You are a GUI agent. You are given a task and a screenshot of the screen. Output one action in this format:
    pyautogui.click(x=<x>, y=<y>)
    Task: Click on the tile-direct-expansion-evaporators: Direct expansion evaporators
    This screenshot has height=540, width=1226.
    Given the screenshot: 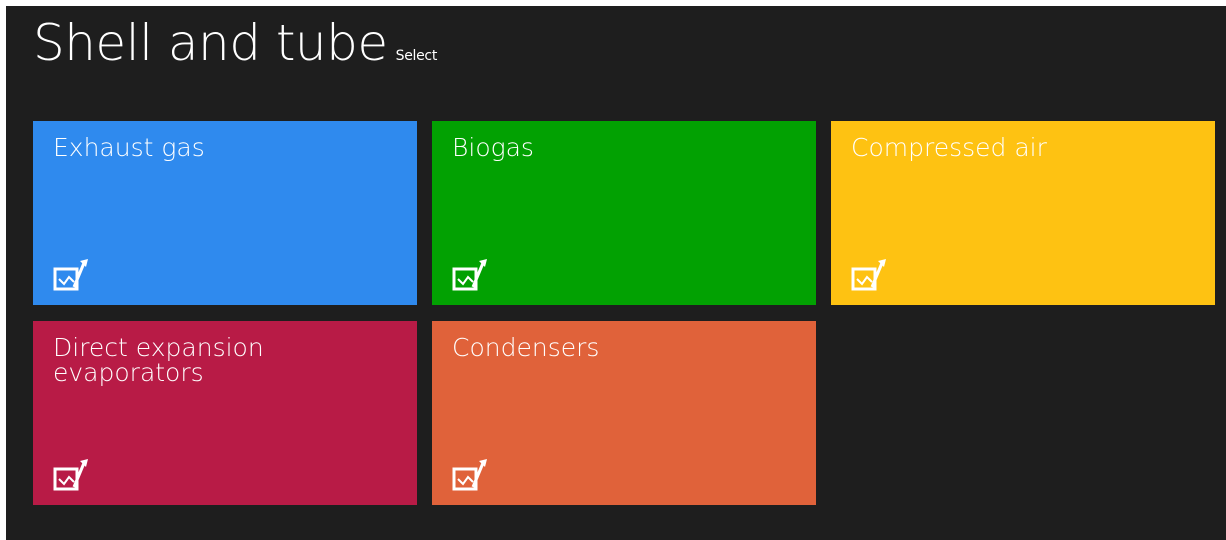 What is the action you would take?
    pyautogui.click(x=225, y=413)
    